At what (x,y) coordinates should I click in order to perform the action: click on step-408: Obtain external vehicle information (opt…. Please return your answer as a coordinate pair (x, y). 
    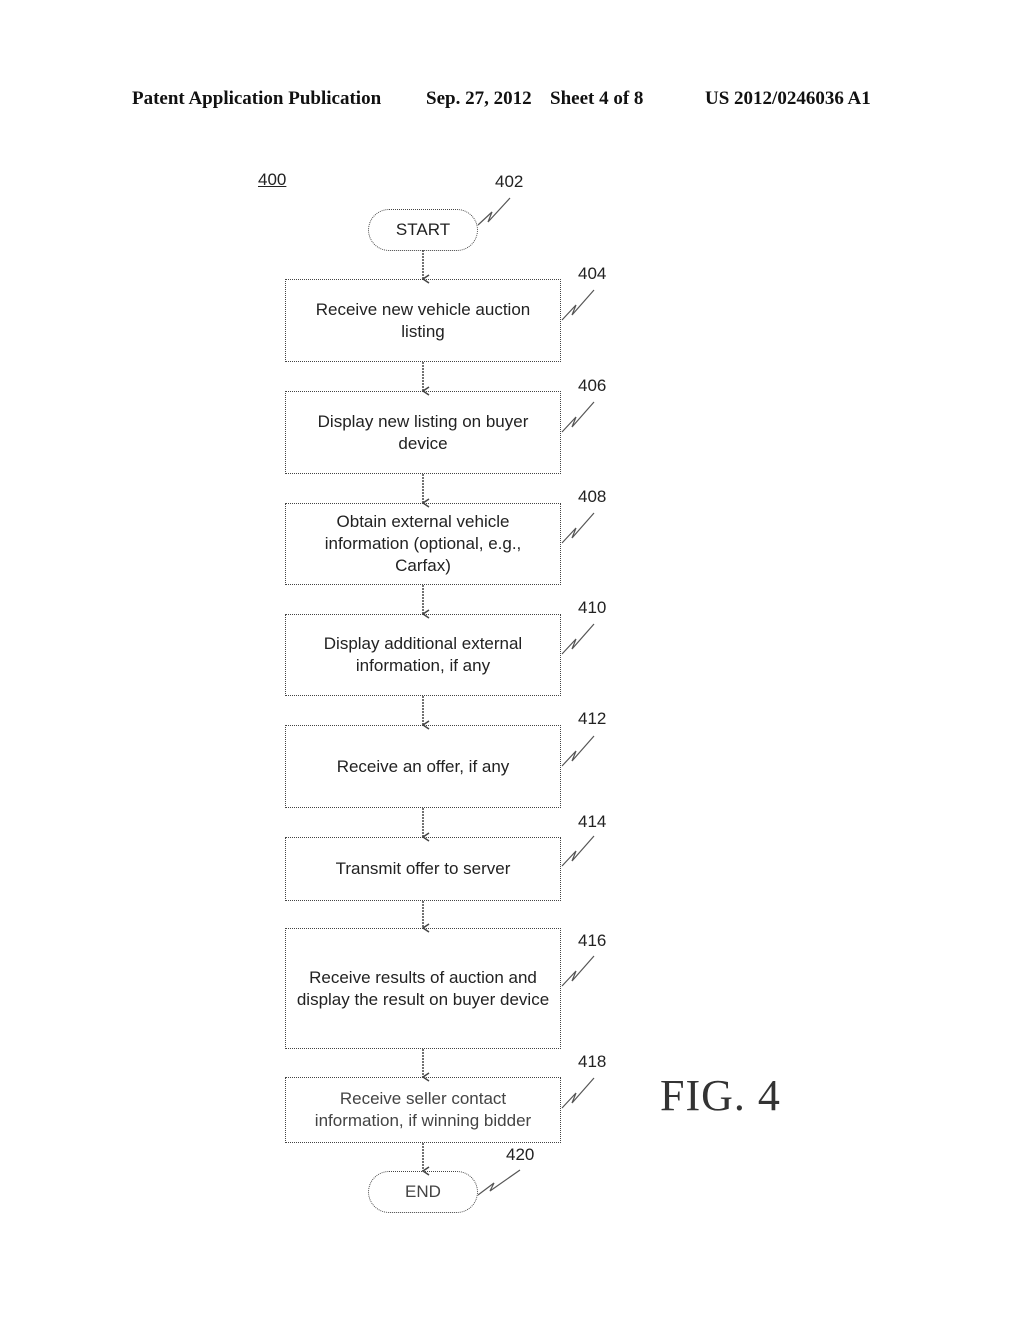
    Looking at the image, I should click on (423, 544).